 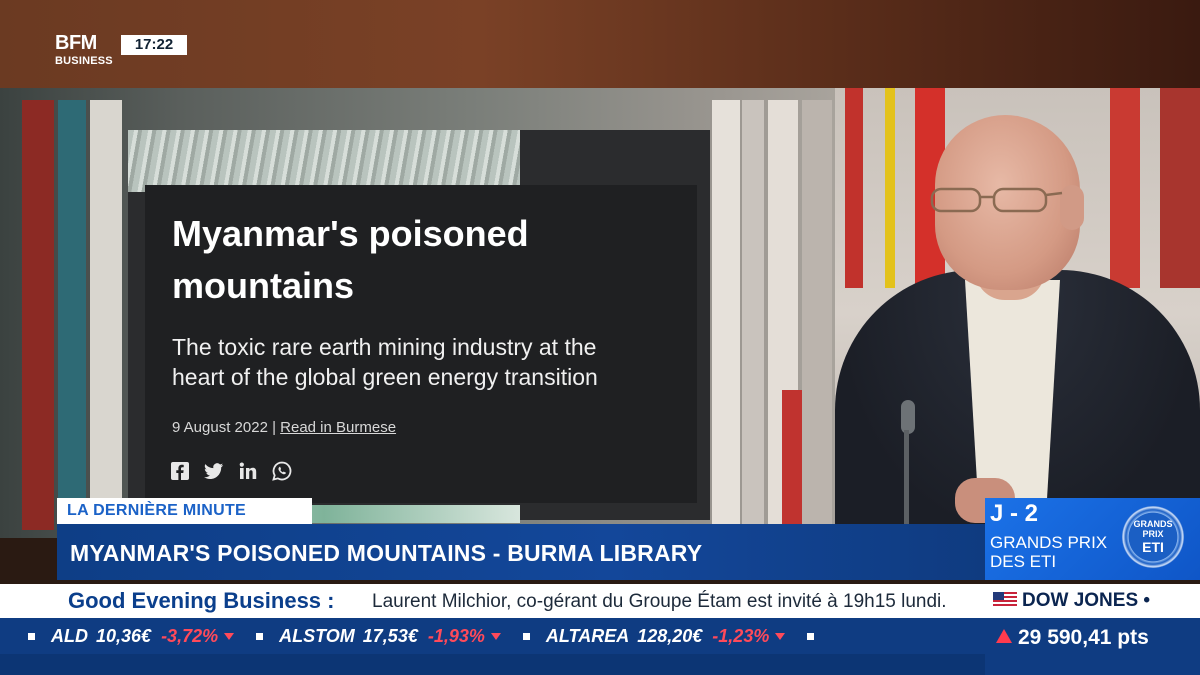 What do you see at coordinates (69, 635) in the screenshot?
I see `stock-name: ALD` at bounding box center [69, 635].